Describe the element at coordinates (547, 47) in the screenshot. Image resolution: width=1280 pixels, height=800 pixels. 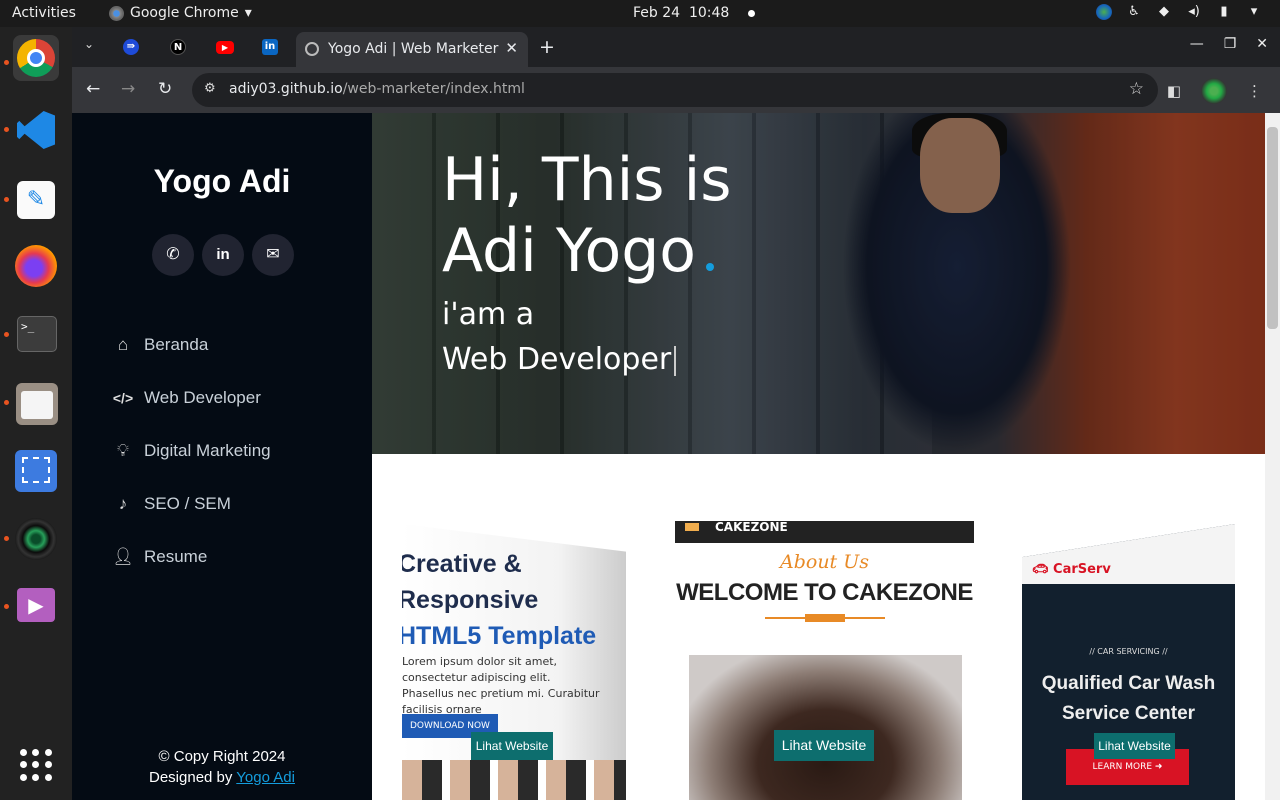
I see `new-tab-icon: +` at that location.